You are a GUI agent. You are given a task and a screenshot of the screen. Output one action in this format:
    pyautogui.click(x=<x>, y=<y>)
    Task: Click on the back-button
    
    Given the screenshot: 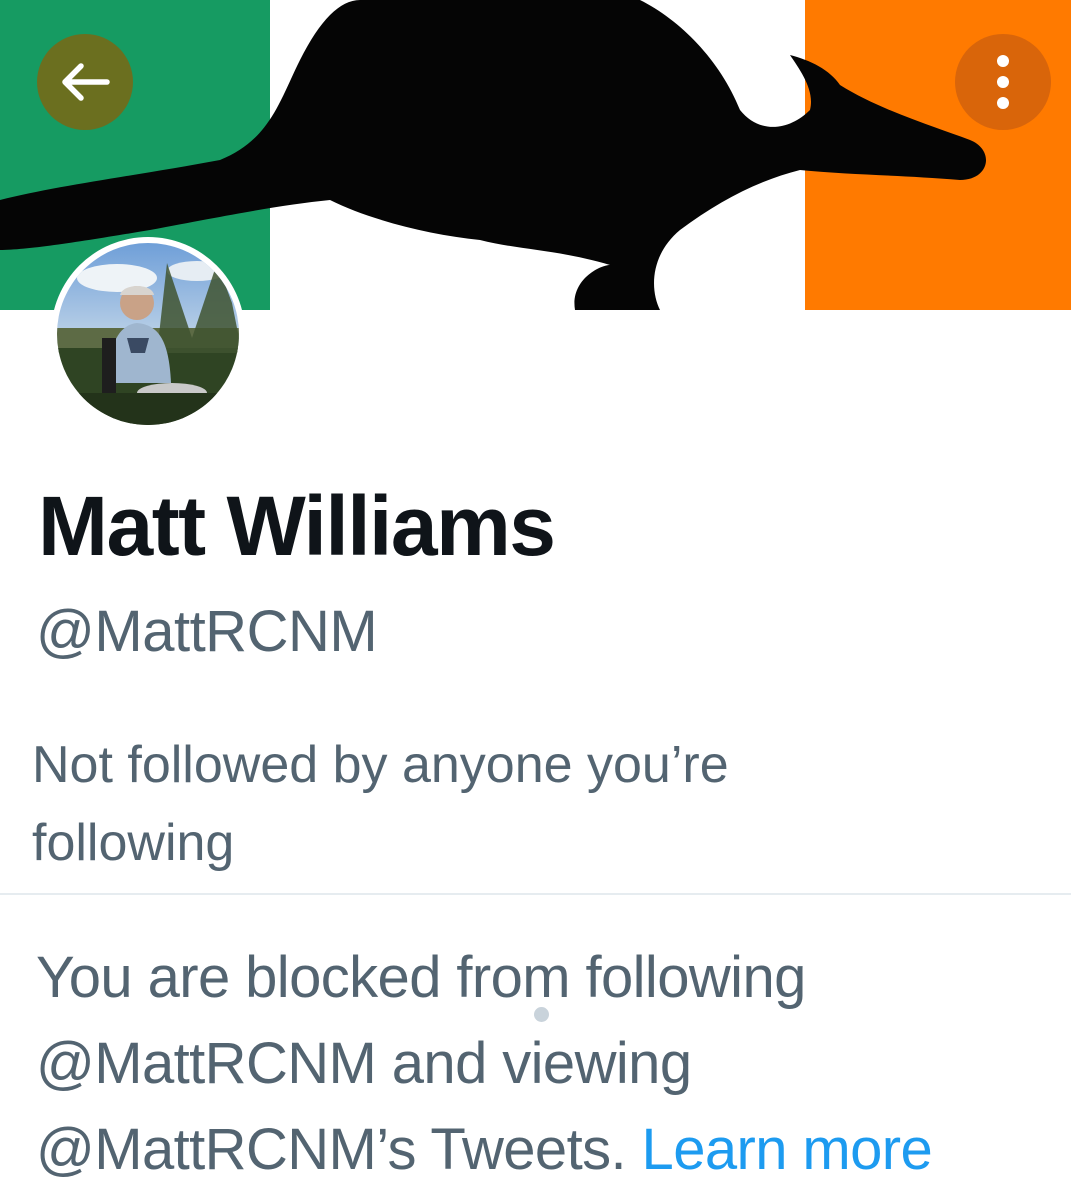 What is the action you would take?
    pyautogui.click(x=85, y=82)
    